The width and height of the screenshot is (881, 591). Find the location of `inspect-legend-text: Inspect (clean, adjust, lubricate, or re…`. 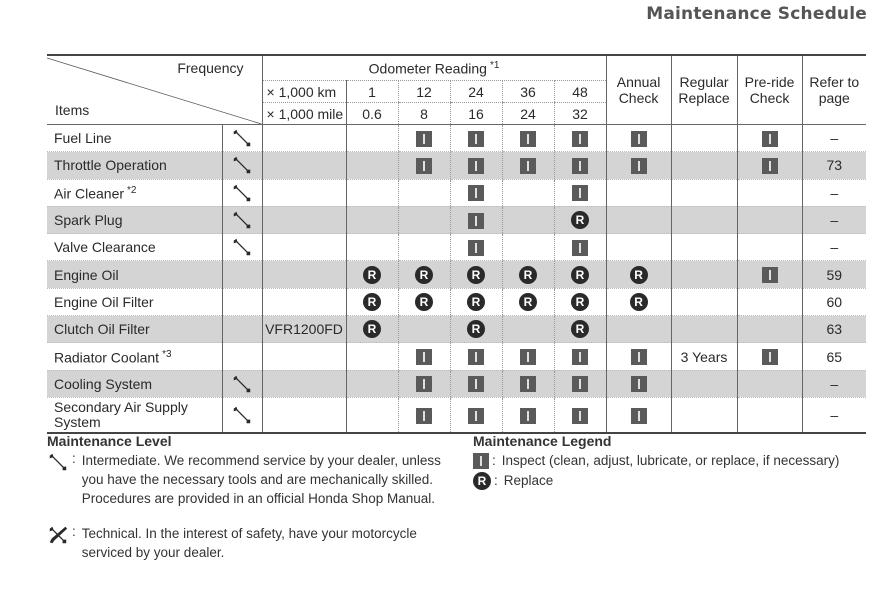

inspect-legend-text: Inspect (clean, adjust, lubricate, or re… is located at coordinates (670, 460).